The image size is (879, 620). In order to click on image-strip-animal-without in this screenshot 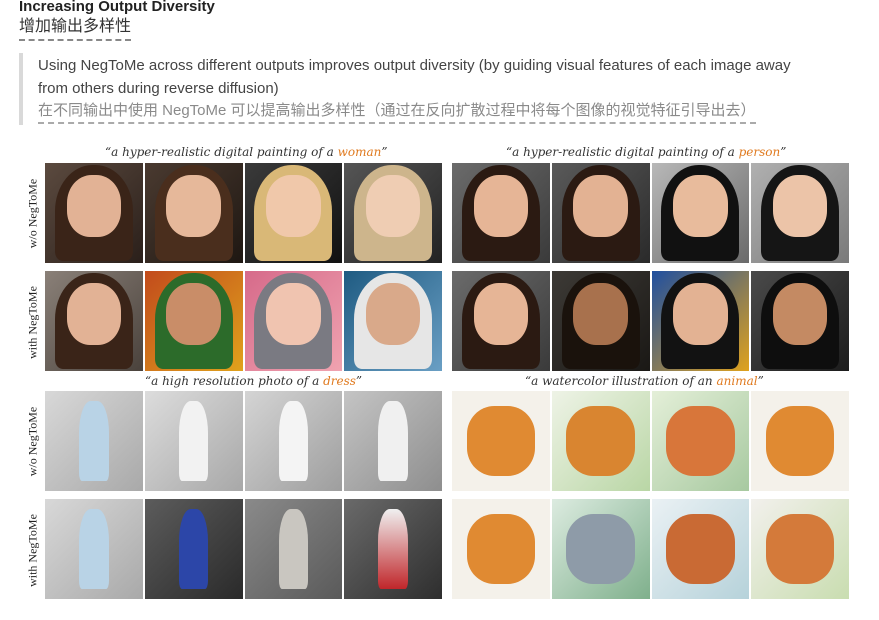, I will do `click(650, 441)`.